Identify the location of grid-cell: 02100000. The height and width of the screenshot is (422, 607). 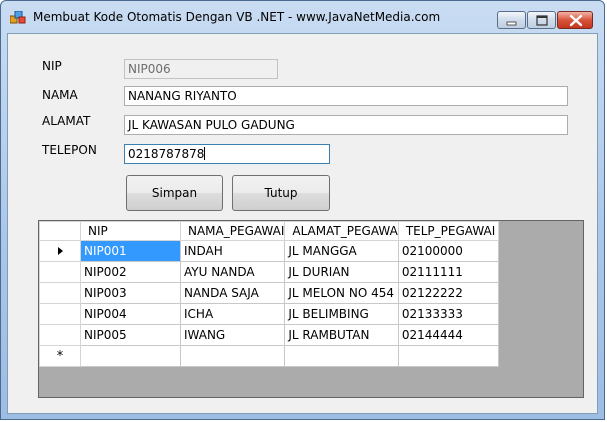
(448, 251).